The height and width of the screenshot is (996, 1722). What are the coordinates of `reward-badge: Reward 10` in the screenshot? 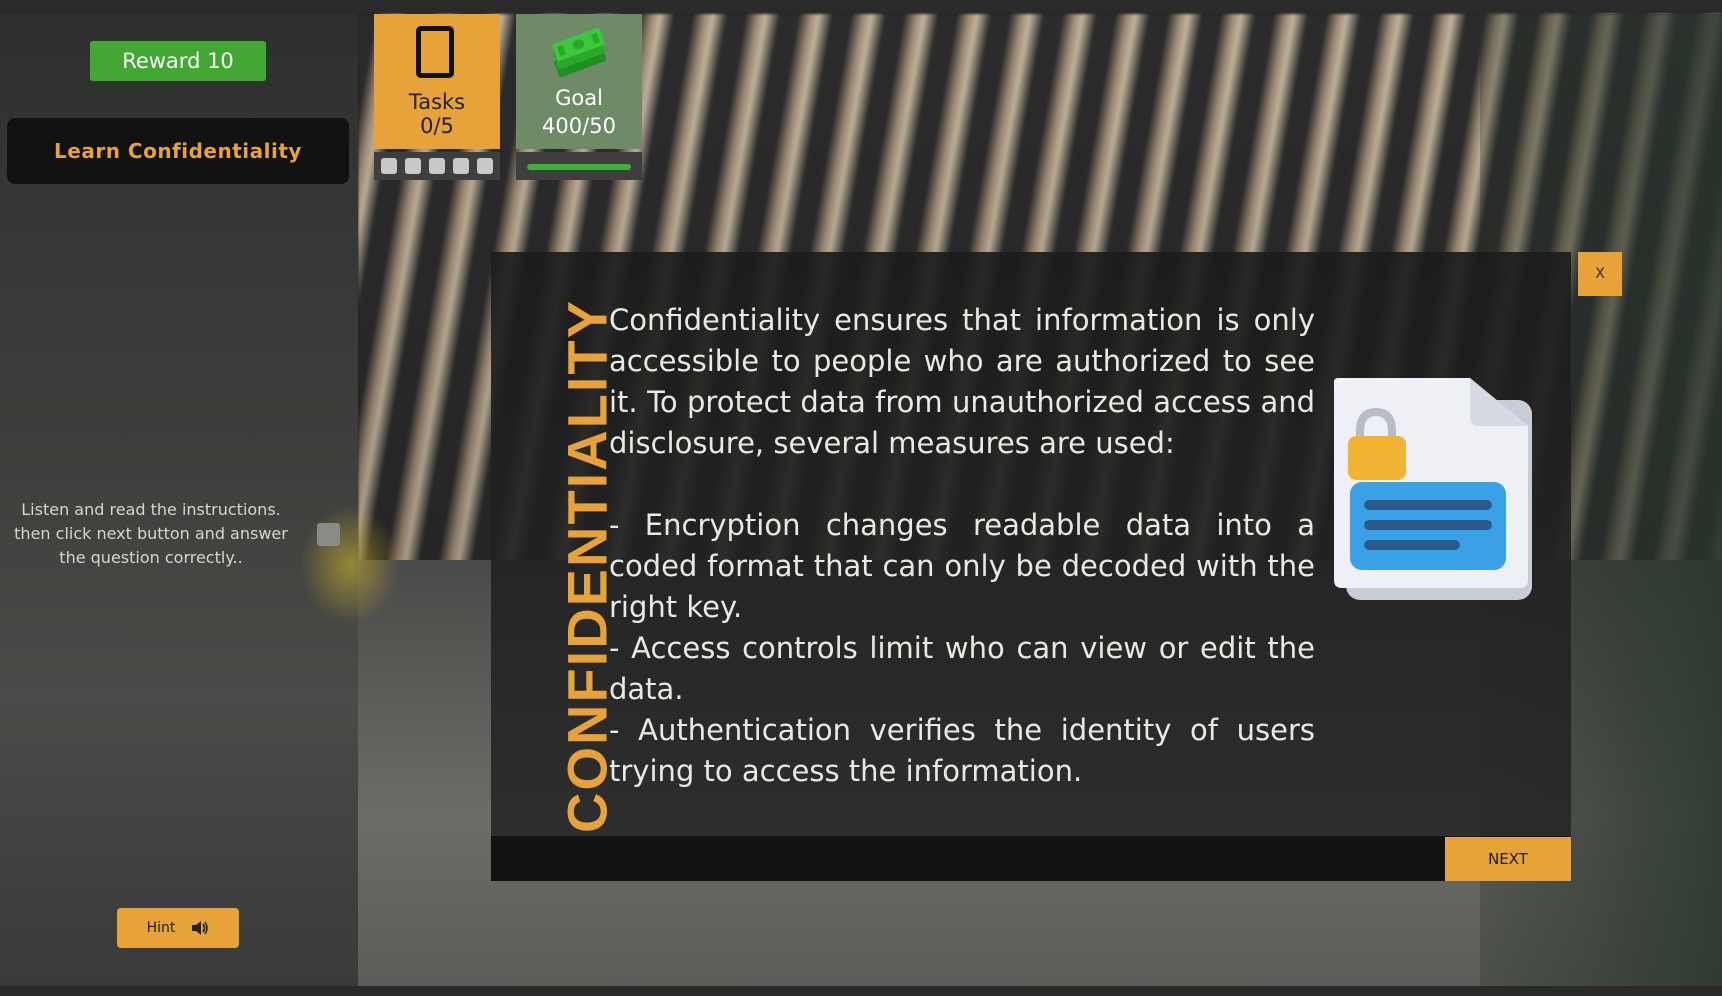 It's located at (178, 61).